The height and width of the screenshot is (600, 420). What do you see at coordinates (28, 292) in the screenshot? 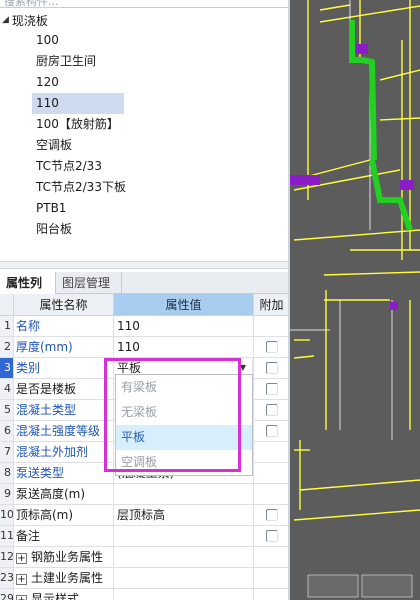
I see `tab-property-list: 属性列表` at bounding box center [28, 292].